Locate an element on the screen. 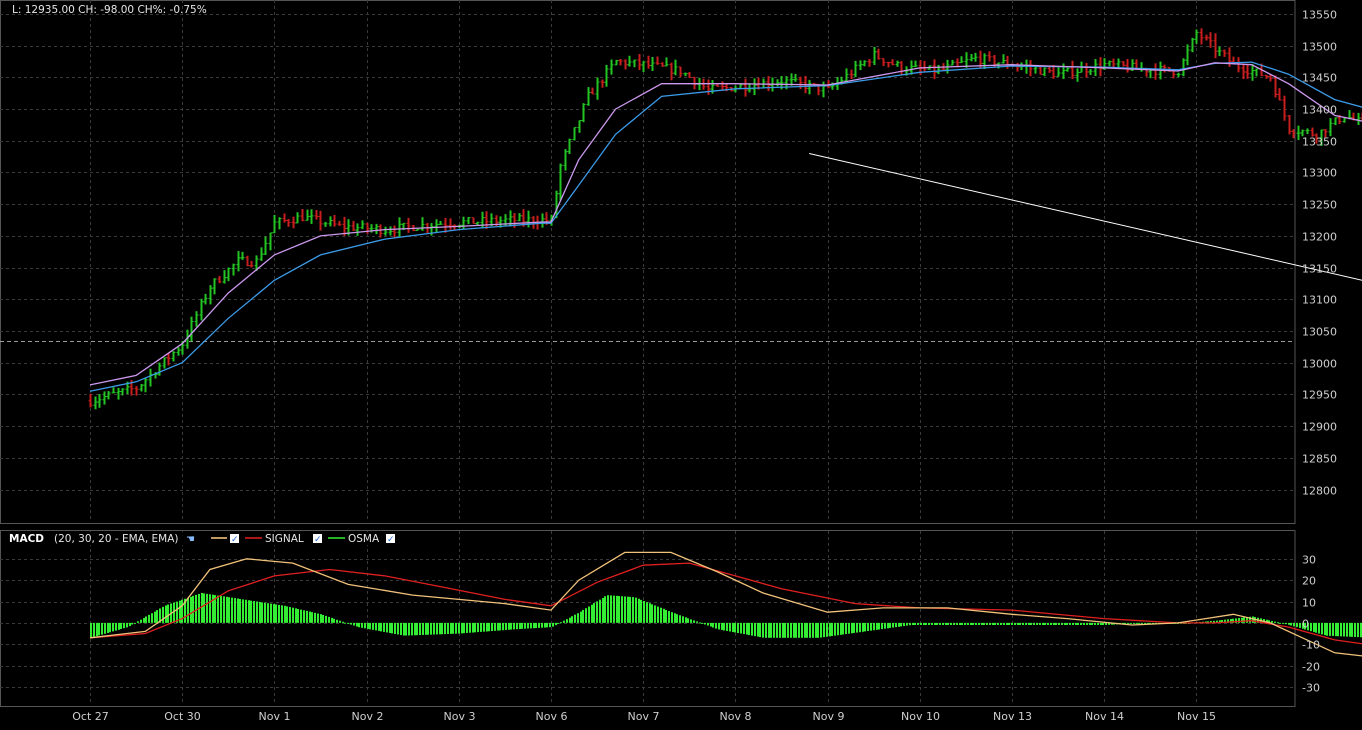  time-tick-label: Nov 7 is located at coordinates (644, 716).